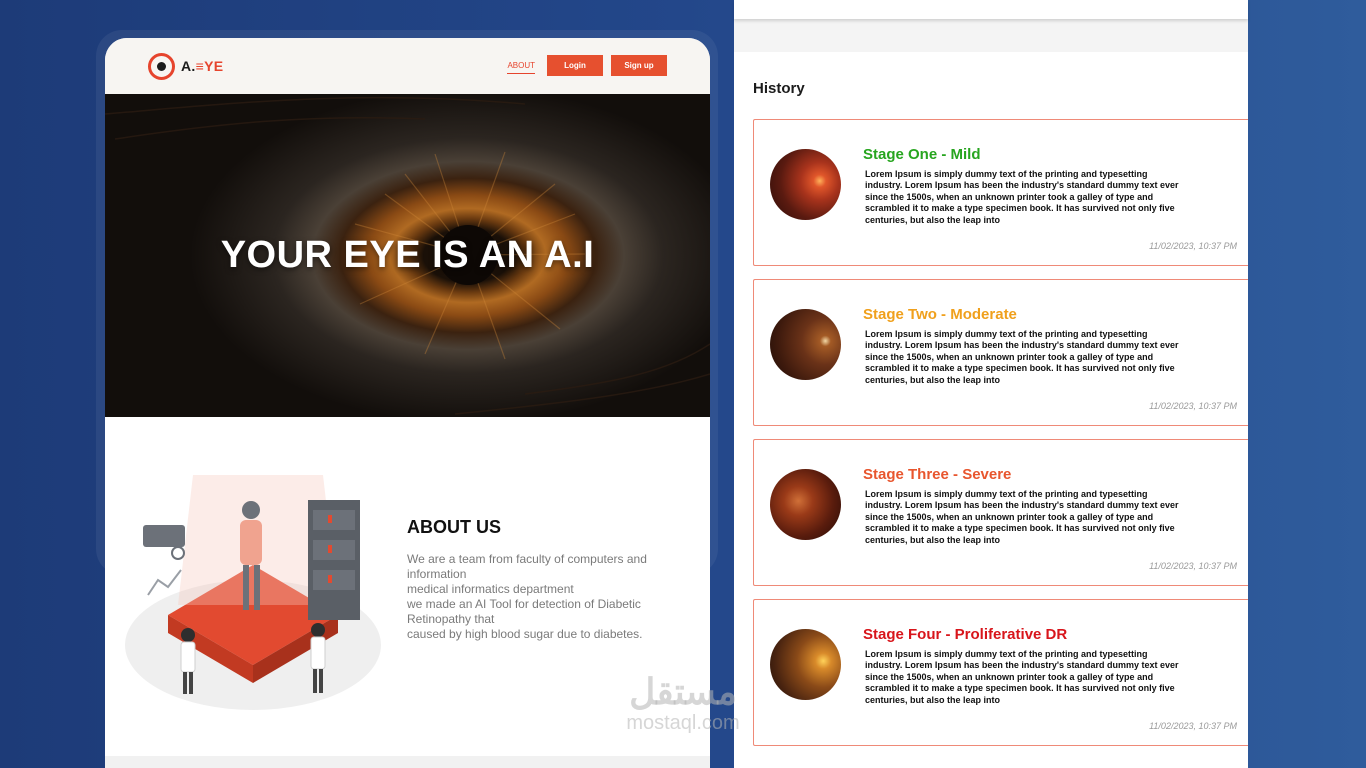  Describe the element at coordinates (202, 66) in the screenshot. I see `logo-text: A.≡YE` at that location.